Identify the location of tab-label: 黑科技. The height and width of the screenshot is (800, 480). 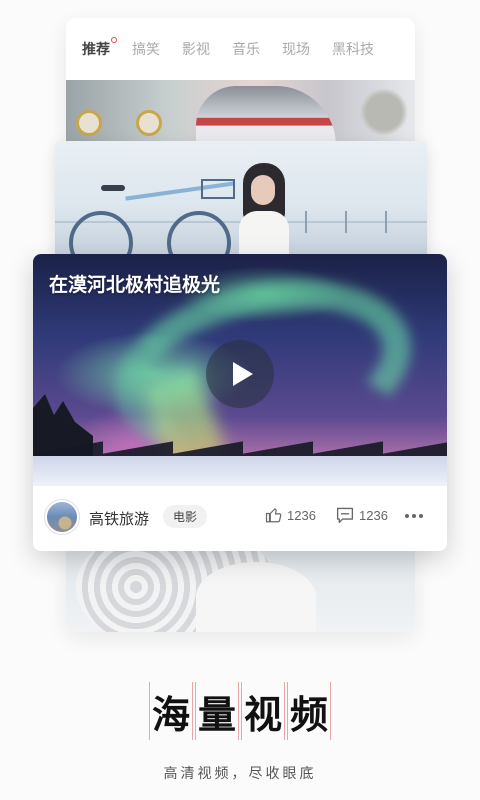
(353, 49).